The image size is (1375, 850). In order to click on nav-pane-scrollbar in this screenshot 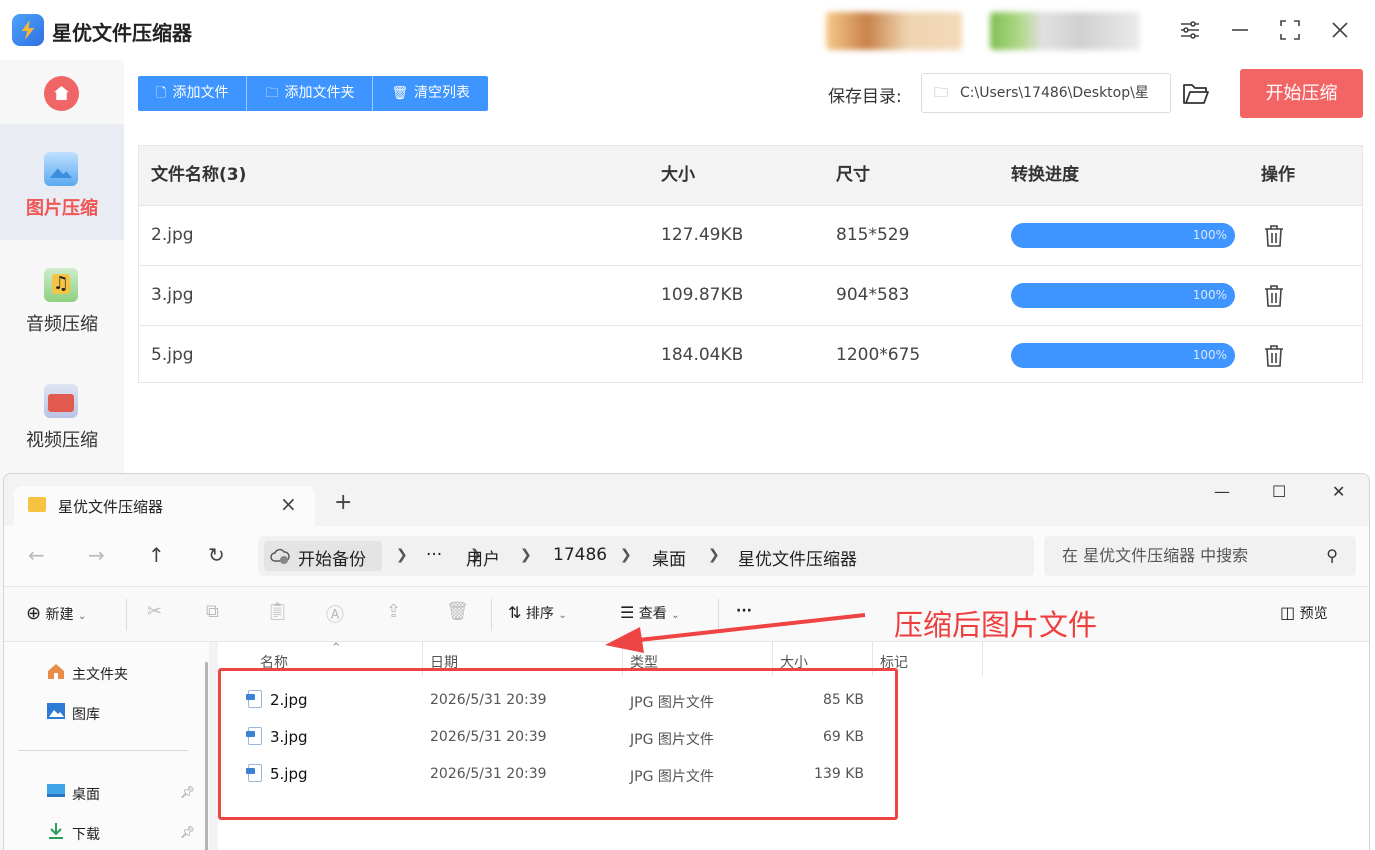, I will do `click(206, 756)`.